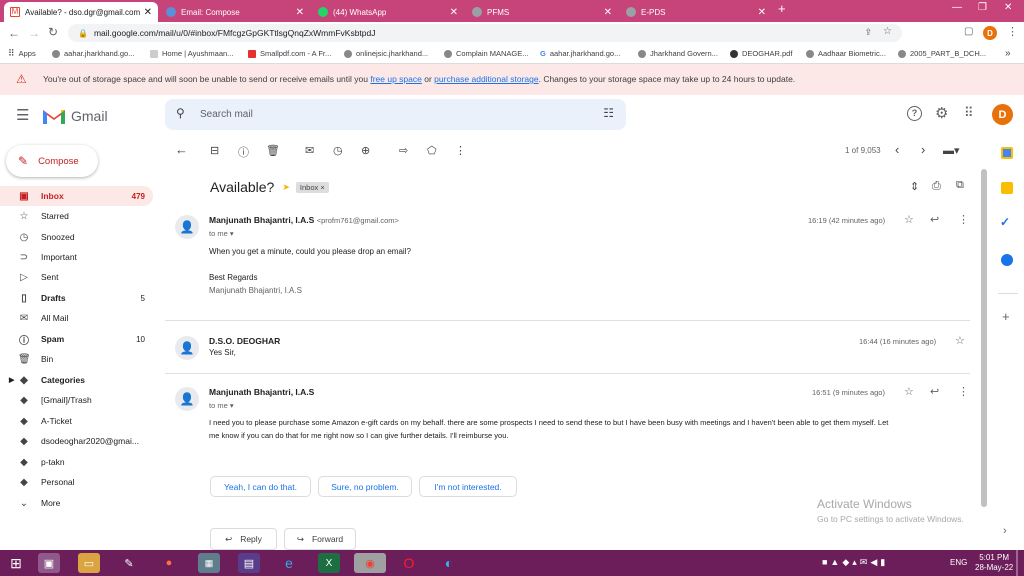 The width and height of the screenshot is (1024, 576). Describe the element at coordinates (1017, 563) in the screenshot. I see `show-desktop-button` at that location.